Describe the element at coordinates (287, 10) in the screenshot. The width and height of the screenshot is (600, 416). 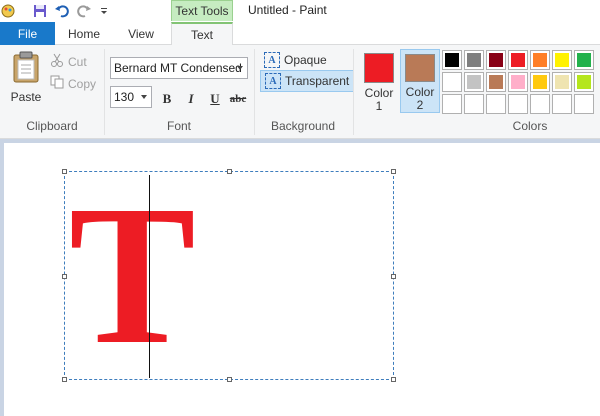
I see `window-title: Untitled - Paint` at that location.